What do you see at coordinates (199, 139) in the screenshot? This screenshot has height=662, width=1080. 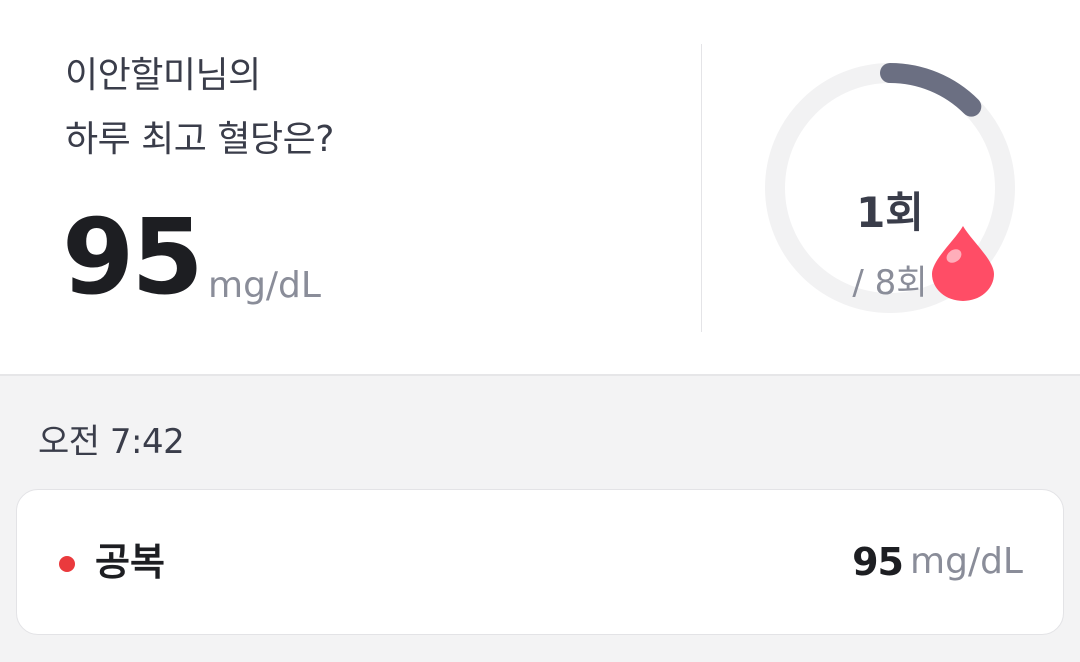 I see `summary-title-line2: 하루 최고 혈당은?` at bounding box center [199, 139].